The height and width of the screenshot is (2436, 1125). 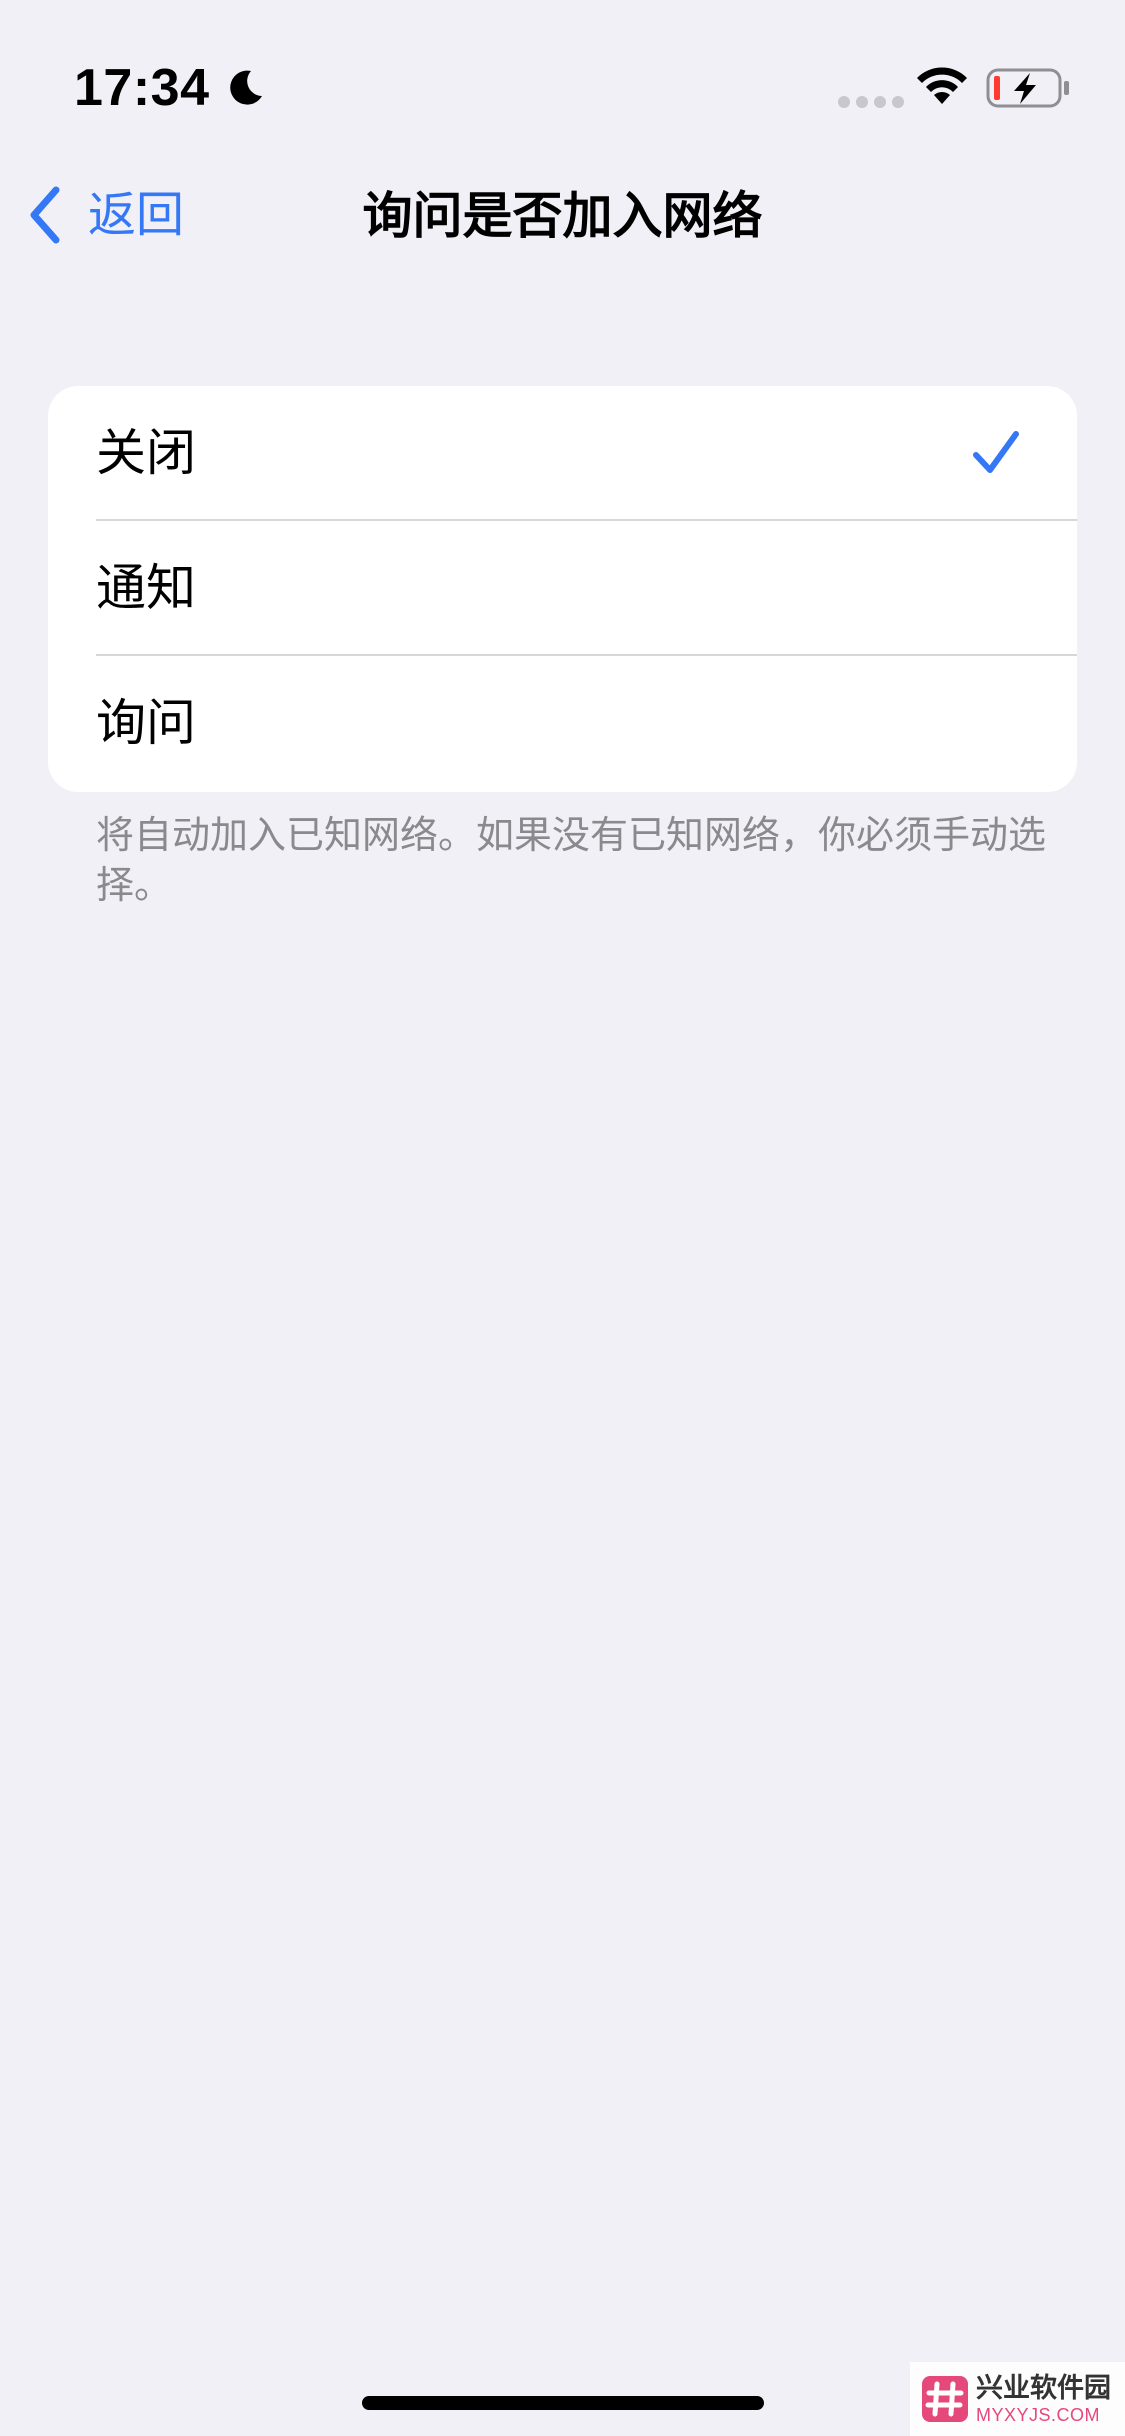 I want to click on option-label: 通知, so click(x=146, y=588).